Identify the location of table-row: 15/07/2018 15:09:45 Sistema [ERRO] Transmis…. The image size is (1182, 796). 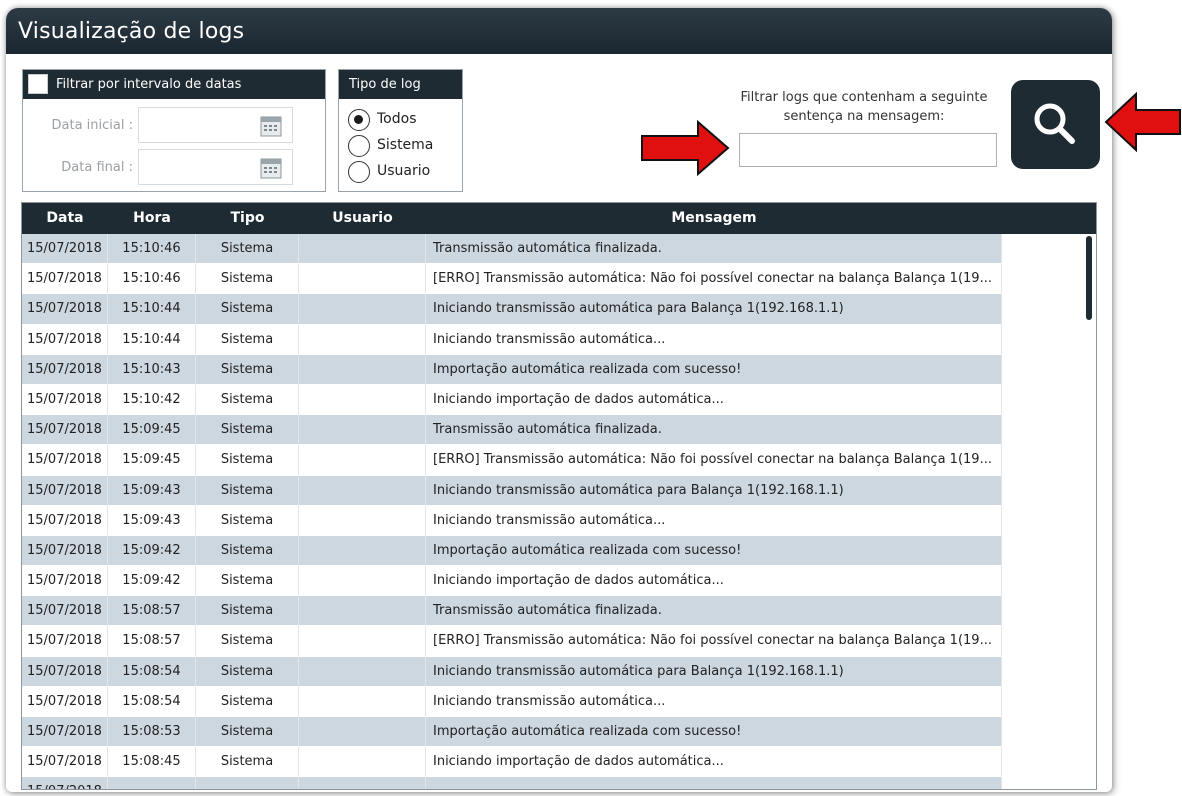
(553, 460).